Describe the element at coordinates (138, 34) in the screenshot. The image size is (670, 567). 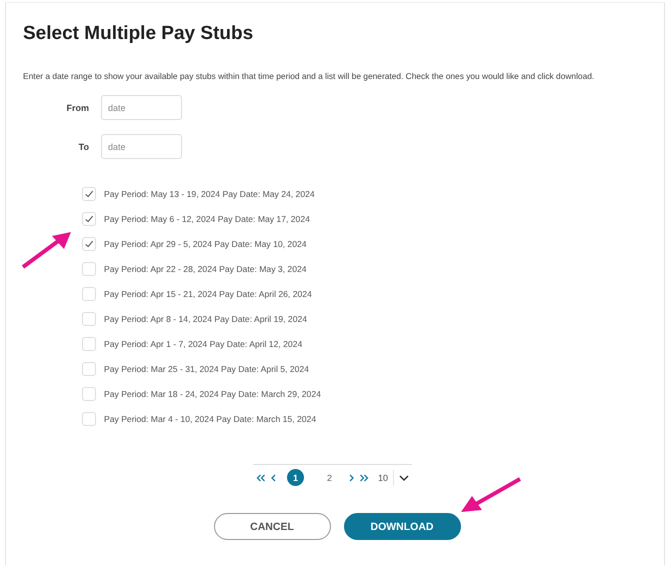
I see `page-title: Select Multiple Pay Stubs` at that location.